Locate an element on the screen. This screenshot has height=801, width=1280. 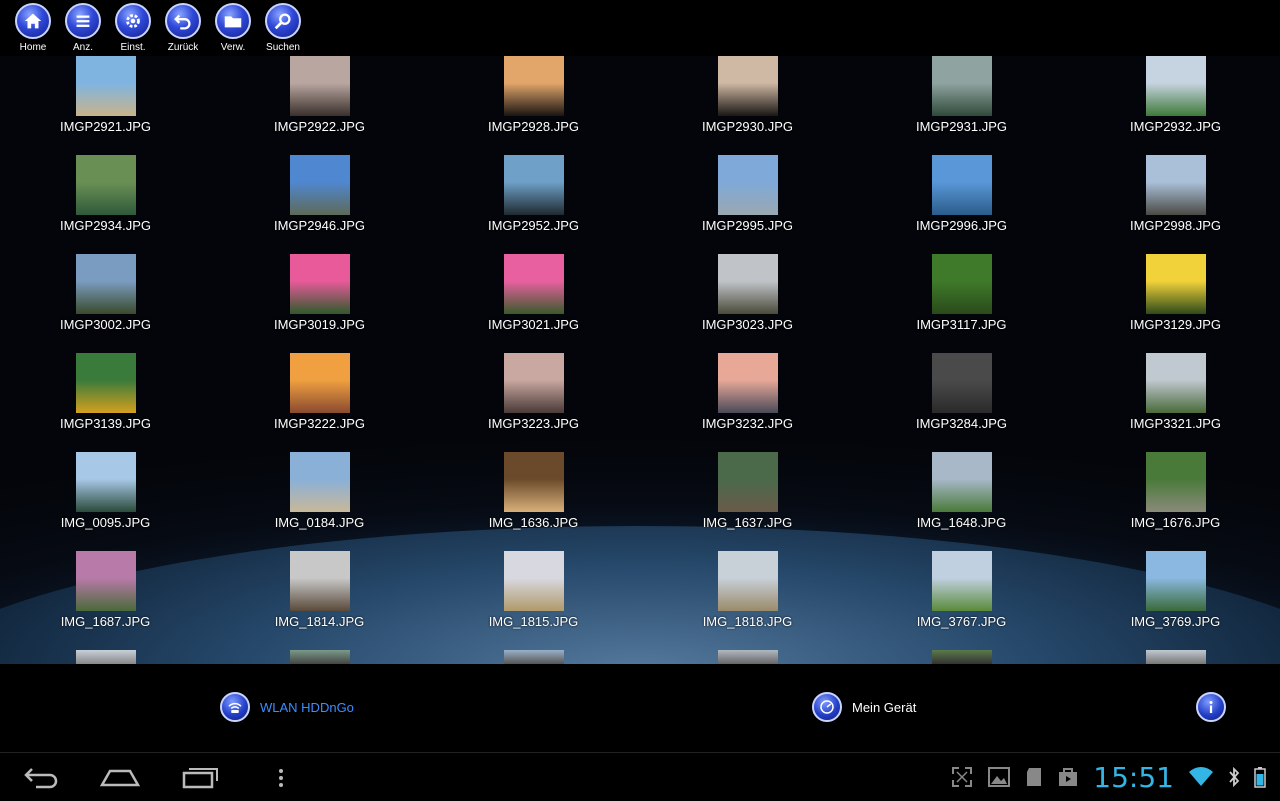
file-item: IMGP3019.JPG is located at coordinates (319, 303).